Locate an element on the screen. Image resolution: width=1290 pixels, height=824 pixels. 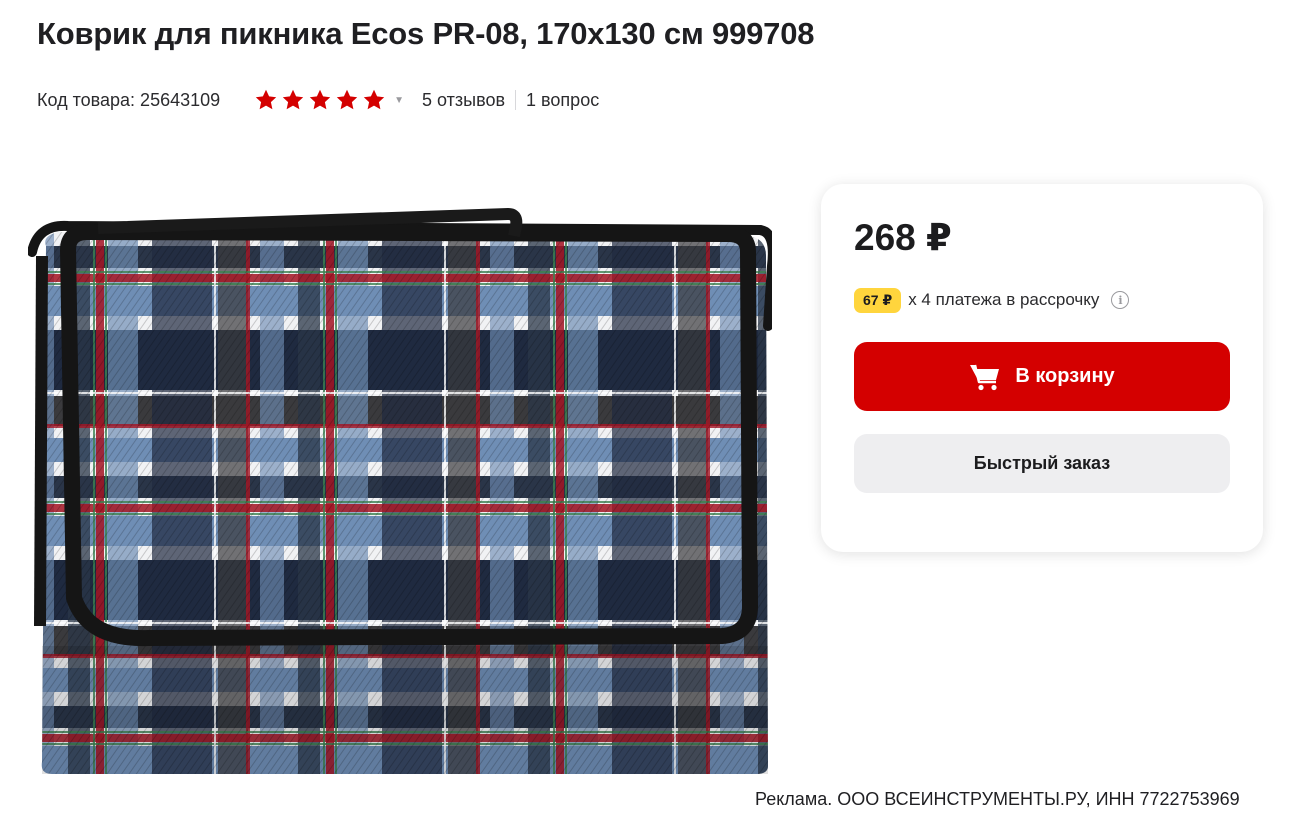
questions-link: 1 вопрос is located at coordinates (562, 100).